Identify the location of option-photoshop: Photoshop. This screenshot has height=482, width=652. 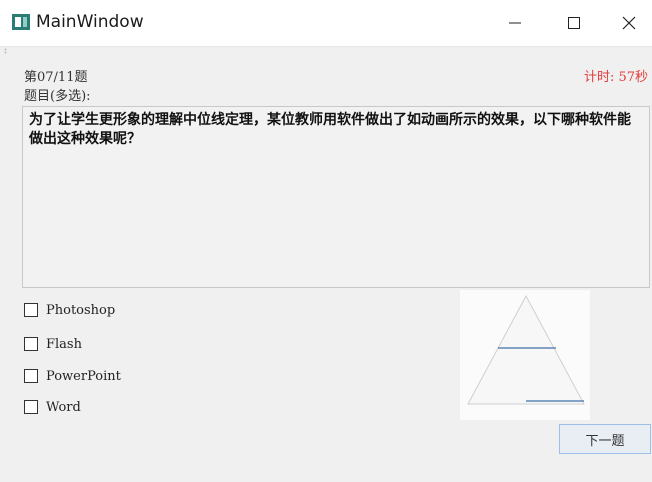
(69, 310).